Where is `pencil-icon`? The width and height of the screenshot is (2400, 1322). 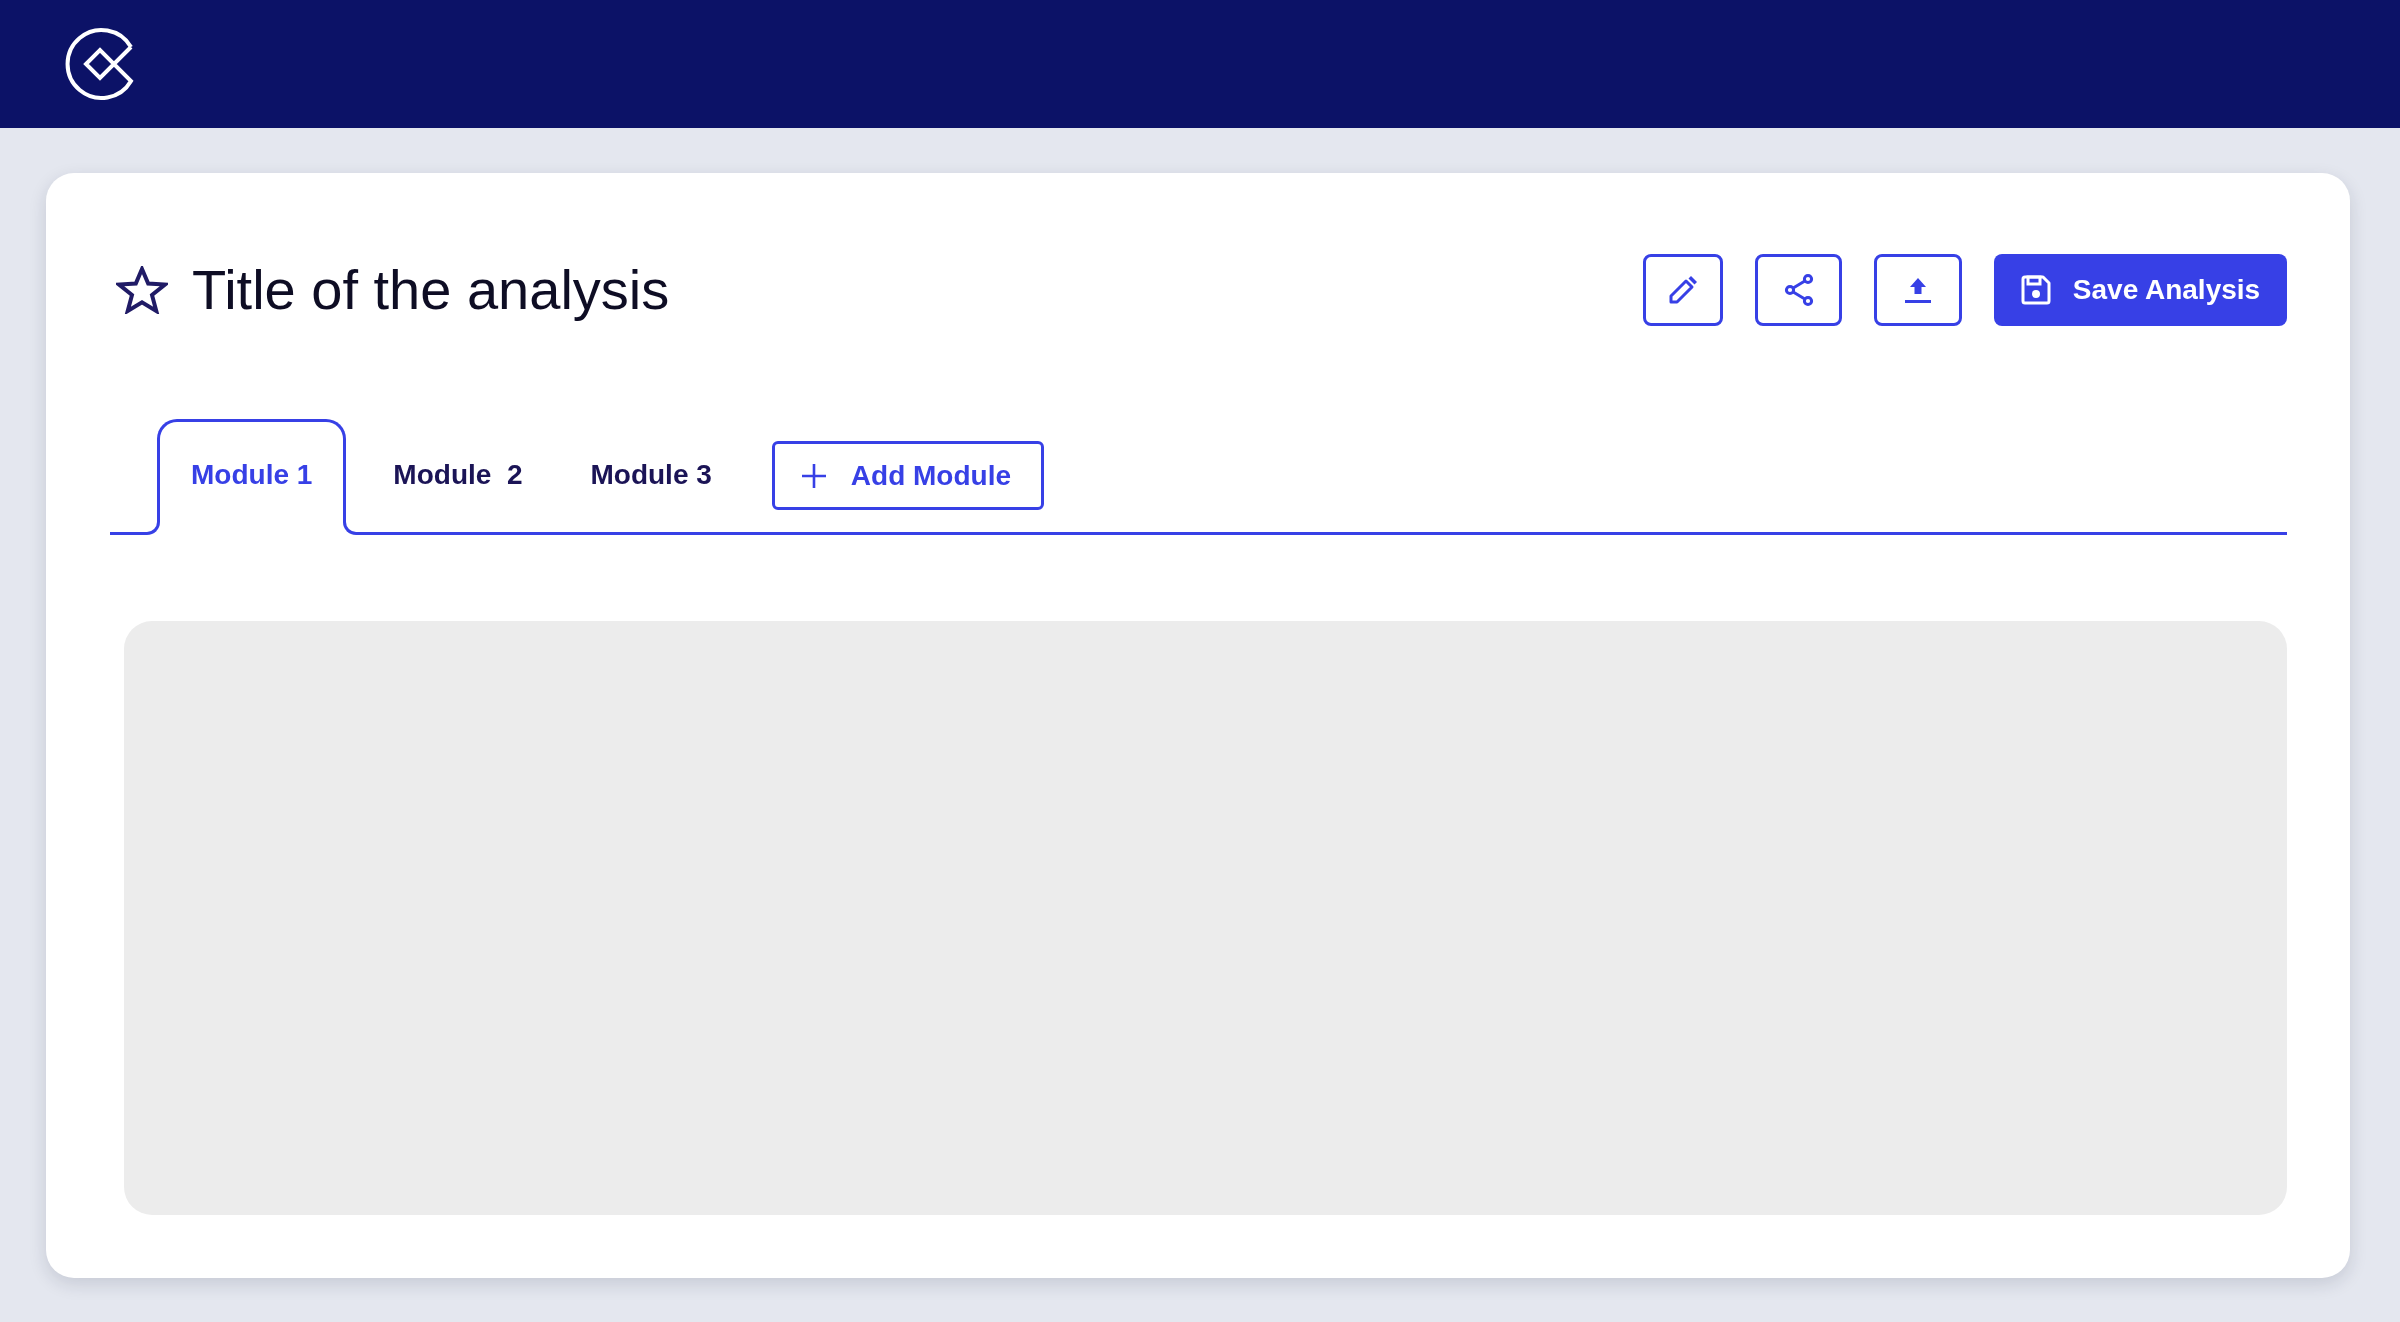 pencil-icon is located at coordinates (1683, 290).